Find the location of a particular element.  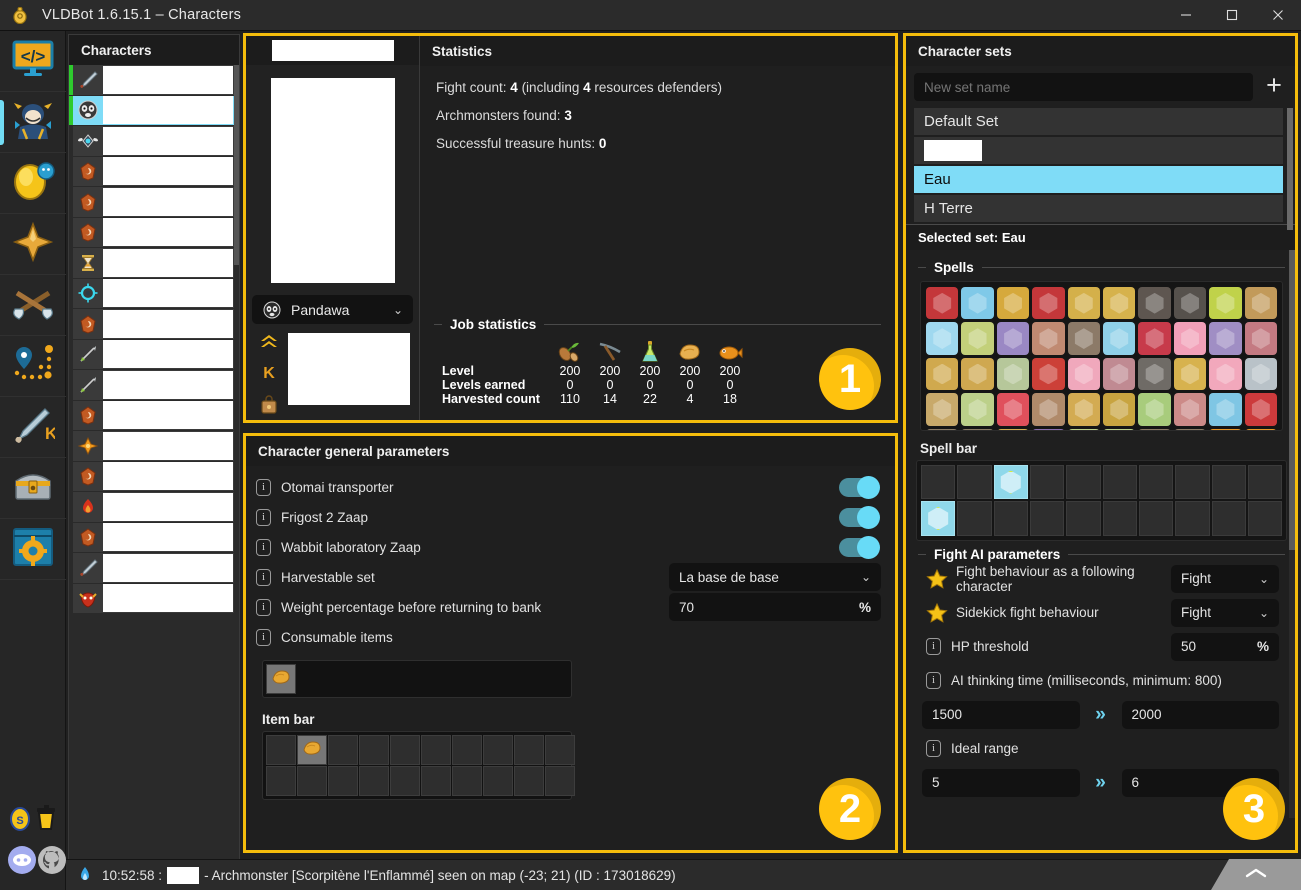

parameter-select: La base de base ⌄ is located at coordinates (775, 577).